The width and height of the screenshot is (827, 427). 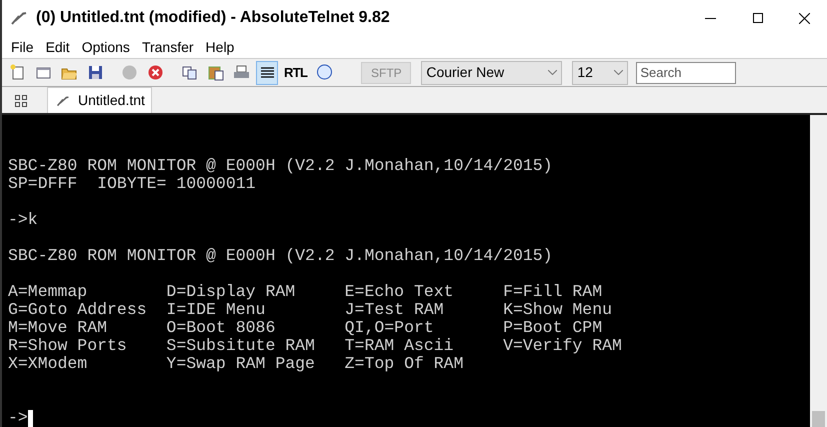 What do you see at coordinates (168, 47) in the screenshot?
I see `menu-item: Transfer` at bounding box center [168, 47].